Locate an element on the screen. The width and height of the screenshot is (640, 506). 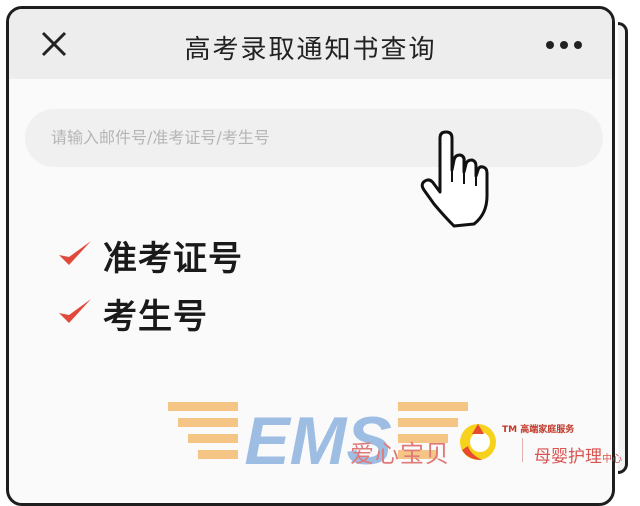
more-icon is located at coordinates (564, 45).